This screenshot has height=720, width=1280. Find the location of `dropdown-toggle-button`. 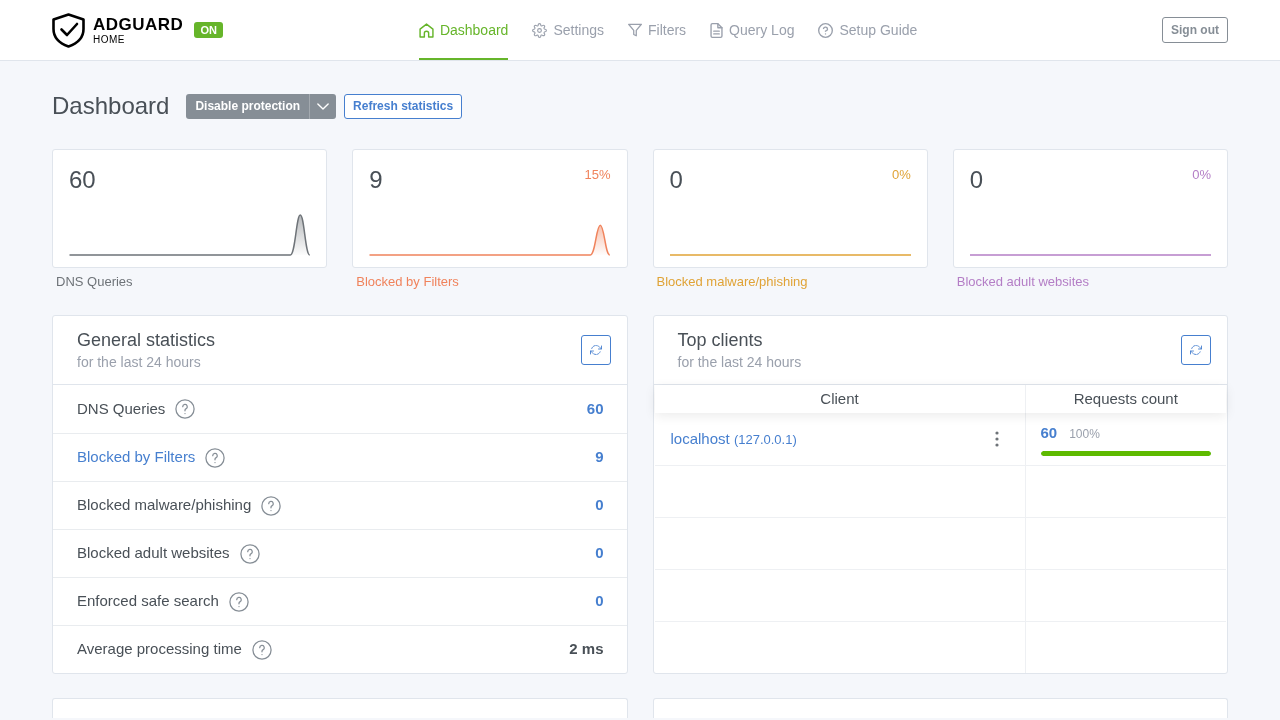

dropdown-toggle-button is located at coordinates (323, 106).